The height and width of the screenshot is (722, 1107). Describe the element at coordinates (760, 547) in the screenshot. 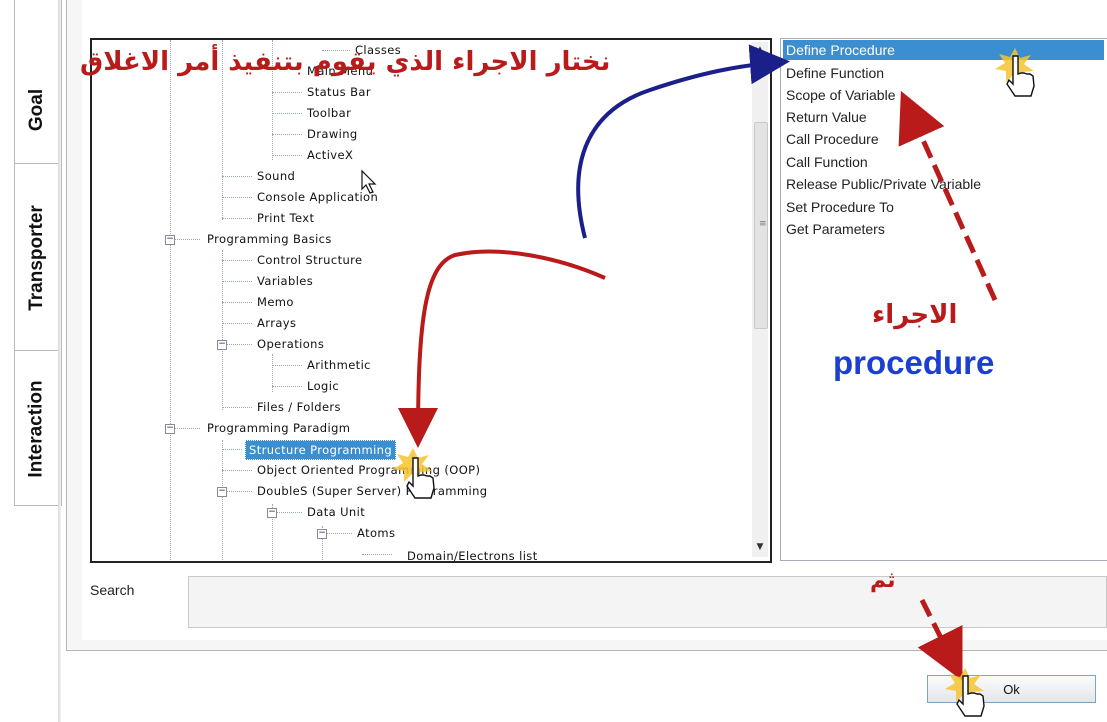

I see `scroll-down-arrow-icon: ▼` at that location.